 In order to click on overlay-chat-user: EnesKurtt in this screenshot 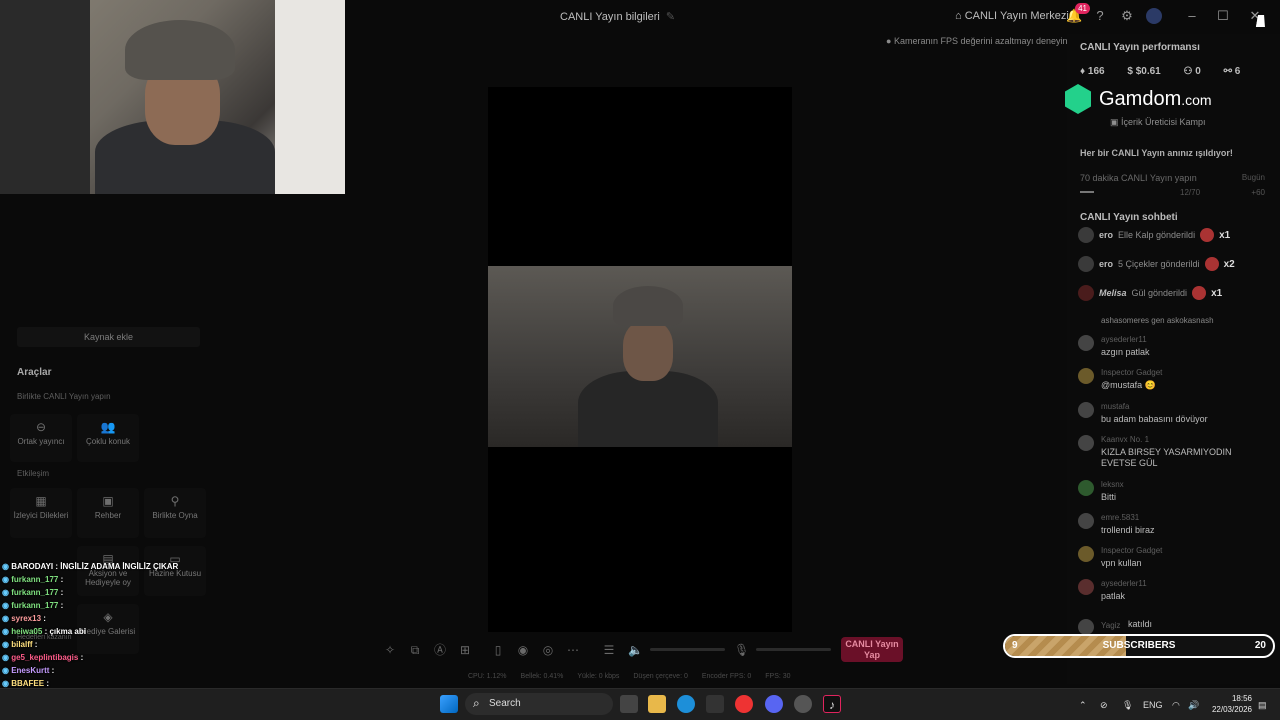, I will do `click(30, 670)`.